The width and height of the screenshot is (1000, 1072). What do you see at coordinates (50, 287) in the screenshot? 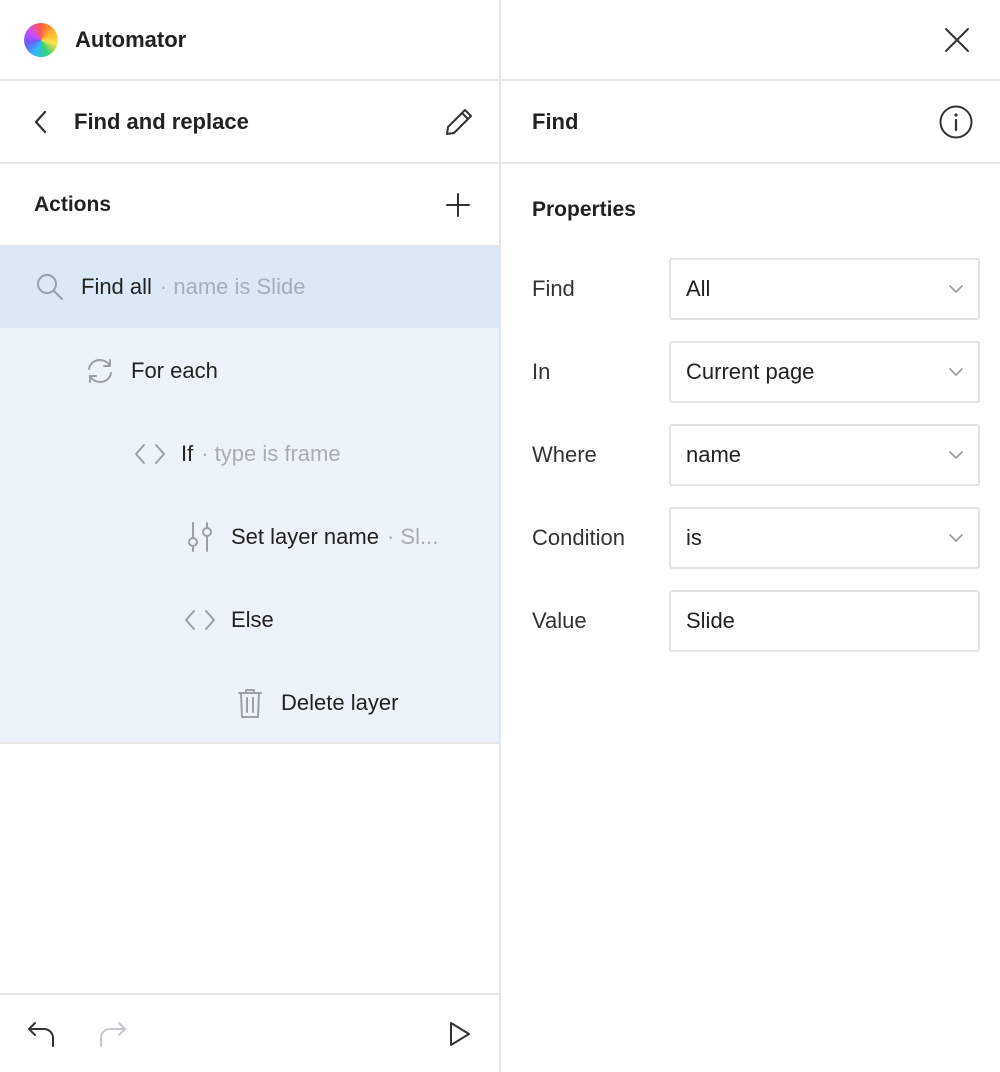
I see `search-icon` at bounding box center [50, 287].